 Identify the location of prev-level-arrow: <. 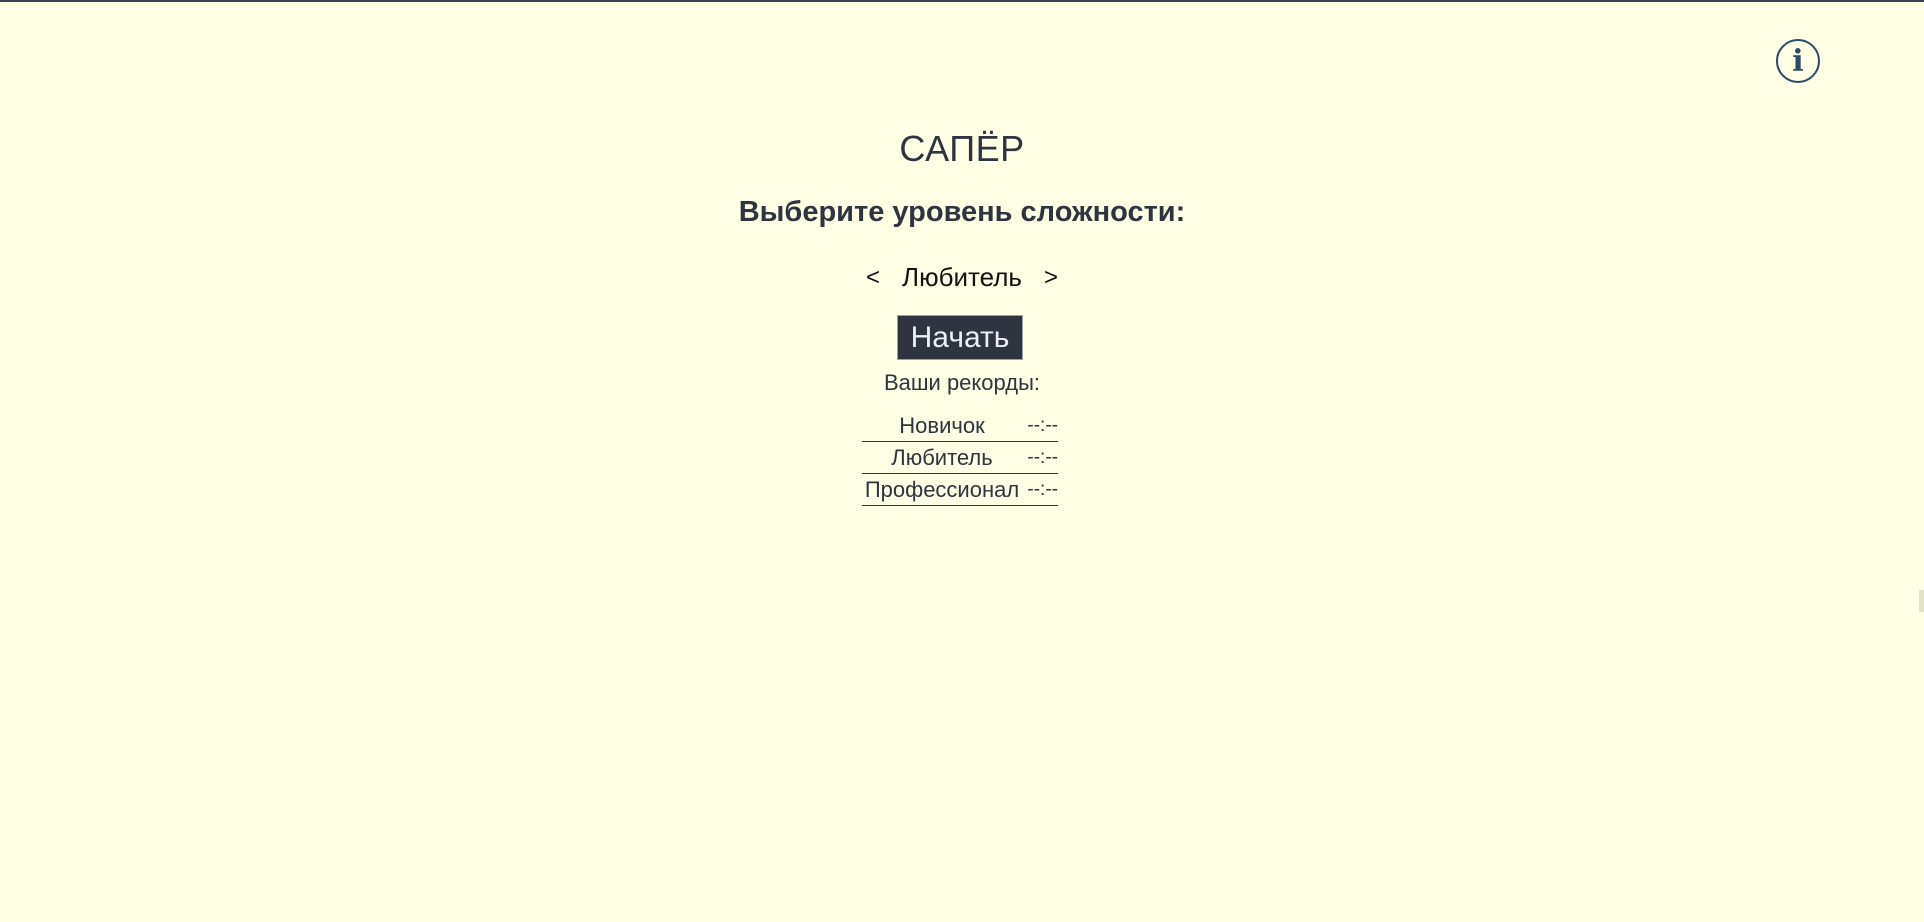
(873, 278).